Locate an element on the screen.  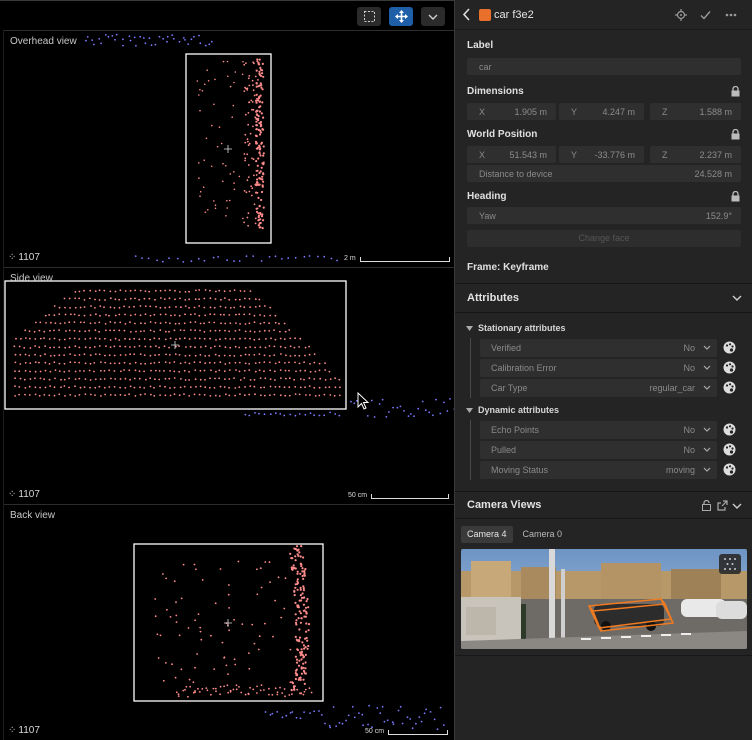
attribute-row-pulled: Pulled No is located at coordinates (611, 450).